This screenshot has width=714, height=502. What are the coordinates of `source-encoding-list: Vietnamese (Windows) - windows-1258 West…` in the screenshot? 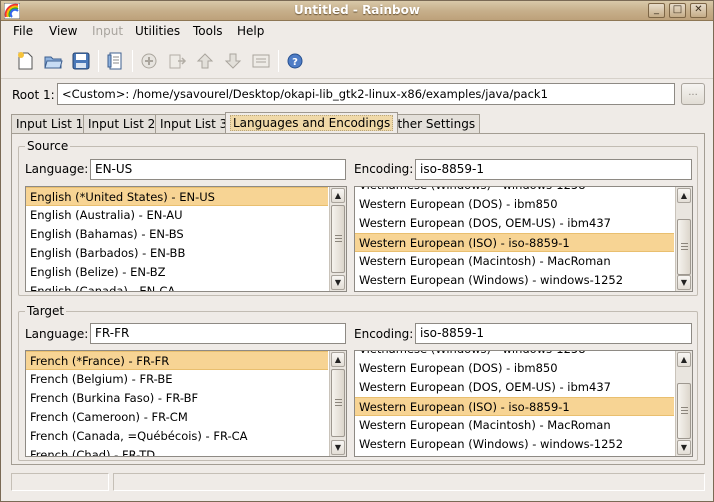 It's located at (523, 239).